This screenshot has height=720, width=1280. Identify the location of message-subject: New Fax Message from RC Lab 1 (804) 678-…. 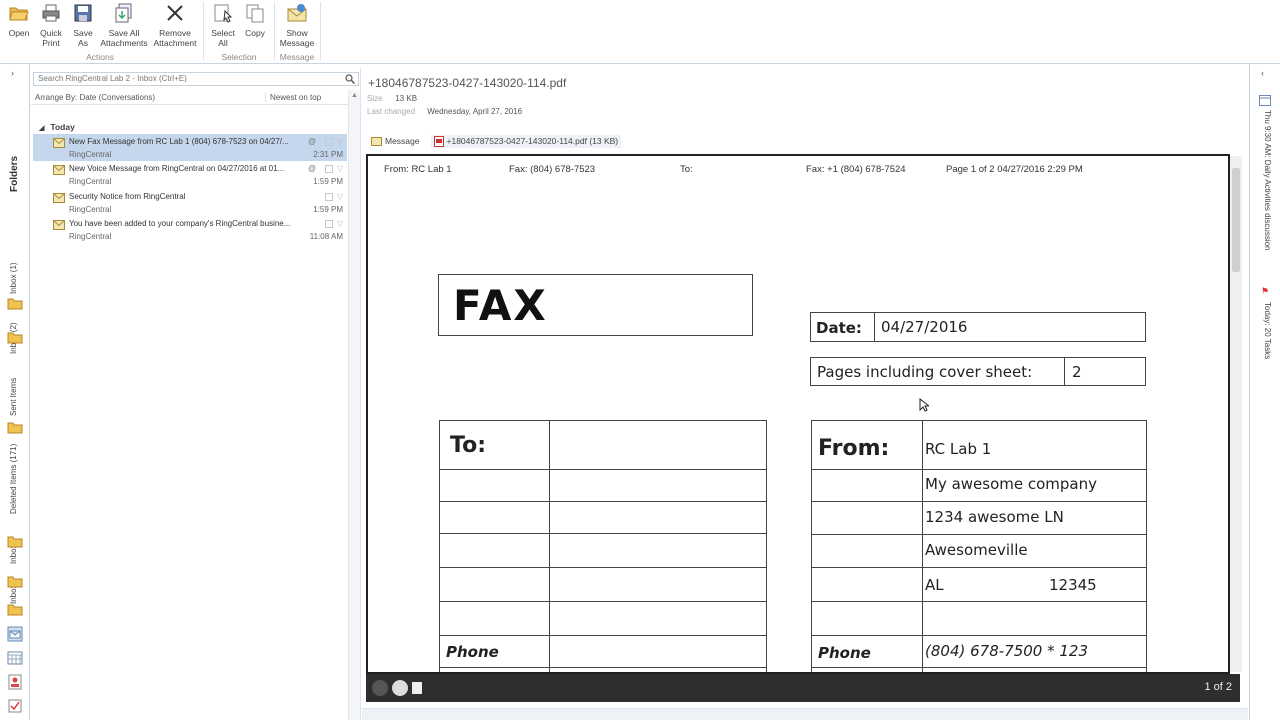
(179, 141).